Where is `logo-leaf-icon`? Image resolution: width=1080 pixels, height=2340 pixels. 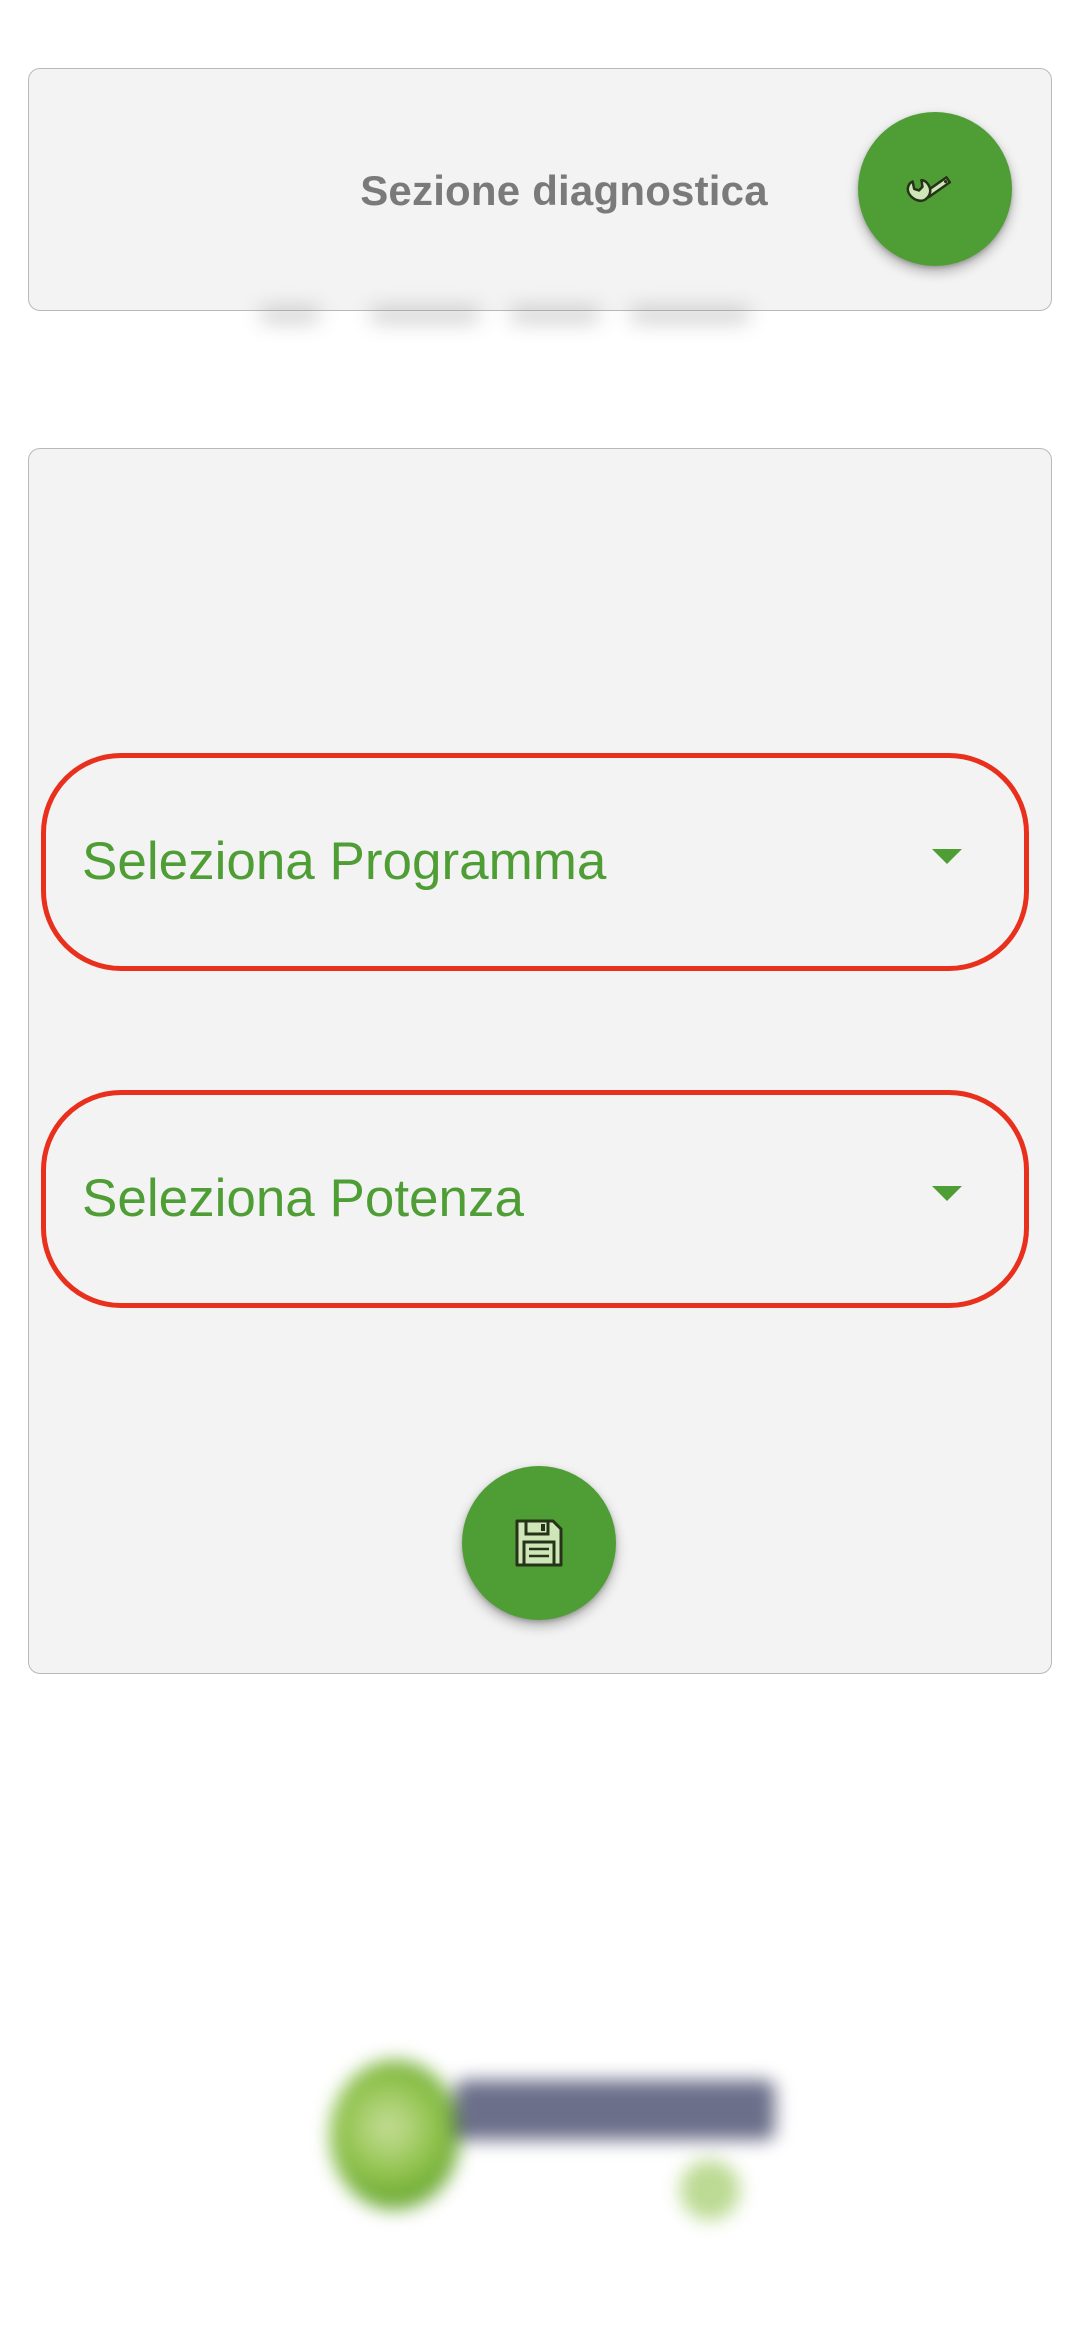
logo-leaf-icon is located at coordinates (395, 2135).